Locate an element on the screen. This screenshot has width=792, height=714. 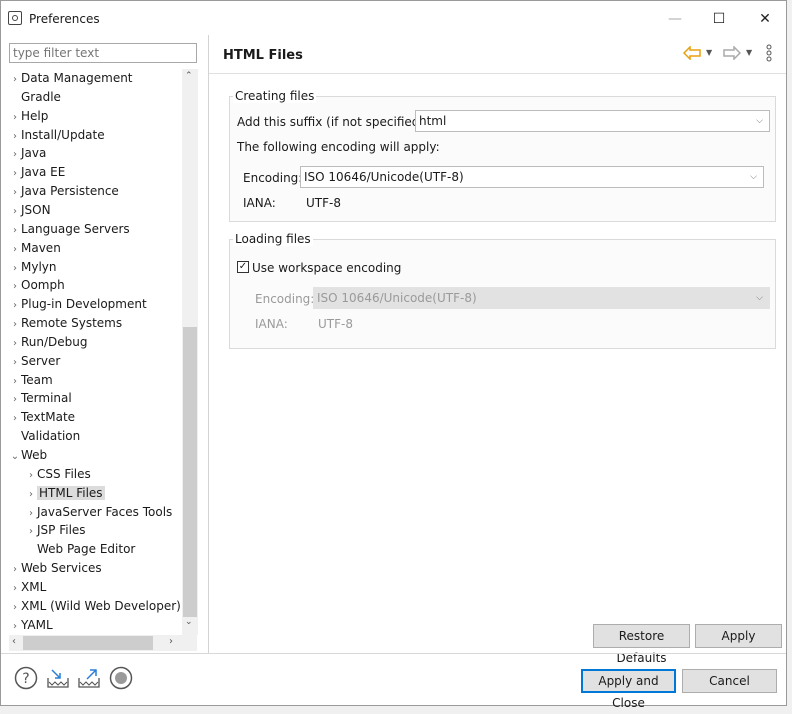
view-menu-icon is located at coordinates (769, 55).